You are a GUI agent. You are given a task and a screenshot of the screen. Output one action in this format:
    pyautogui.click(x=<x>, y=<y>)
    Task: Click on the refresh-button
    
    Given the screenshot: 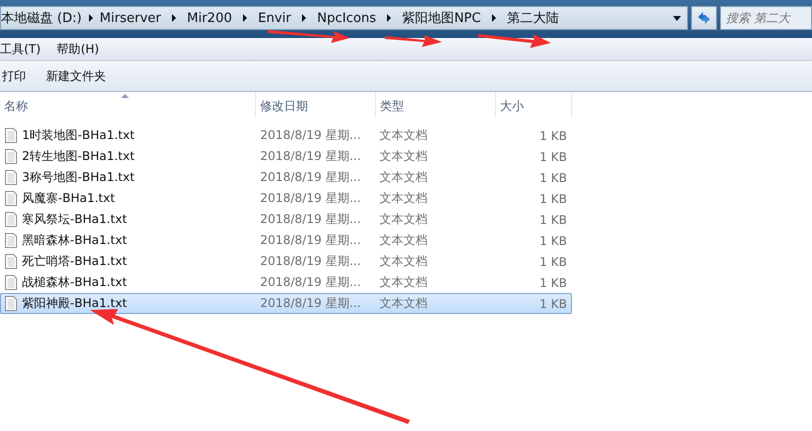 What is the action you would take?
    pyautogui.click(x=704, y=18)
    